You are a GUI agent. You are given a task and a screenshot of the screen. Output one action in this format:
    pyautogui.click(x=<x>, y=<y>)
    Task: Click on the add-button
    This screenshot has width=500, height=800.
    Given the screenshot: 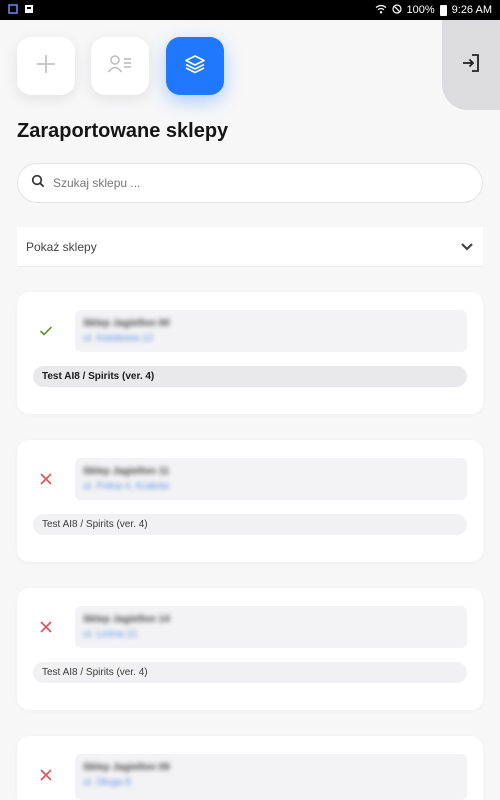 What is the action you would take?
    pyautogui.click(x=46, y=66)
    